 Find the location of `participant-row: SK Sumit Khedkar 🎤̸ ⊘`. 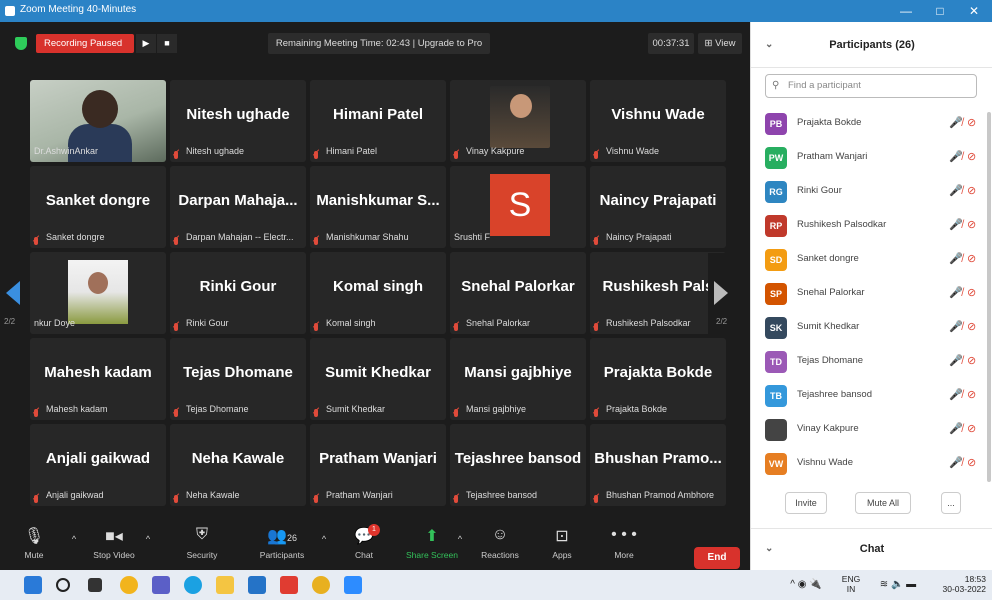

participant-row: SK Sumit Khedkar 🎤̸ ⊘ is located at coordinates (874, 328).